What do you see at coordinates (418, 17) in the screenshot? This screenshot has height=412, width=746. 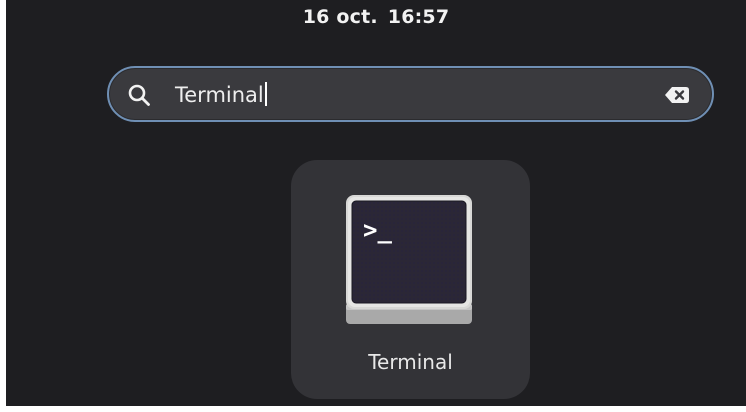 I see `clock-time: 16:57` at bounding box center [418, 17].